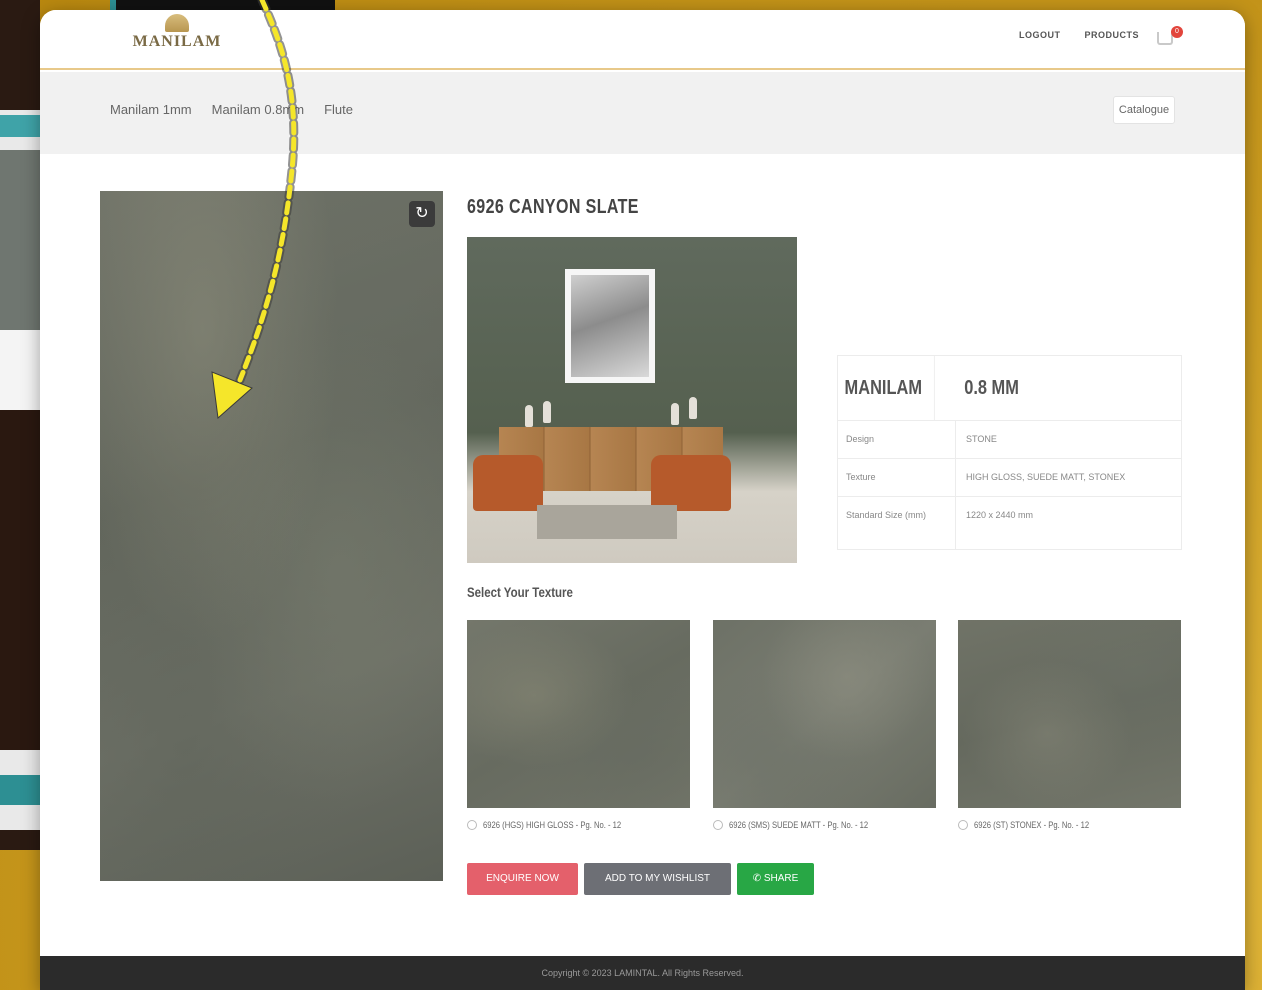  I want to click on subnav-item-1mm: Manilam 1mm, so click(151, 109).